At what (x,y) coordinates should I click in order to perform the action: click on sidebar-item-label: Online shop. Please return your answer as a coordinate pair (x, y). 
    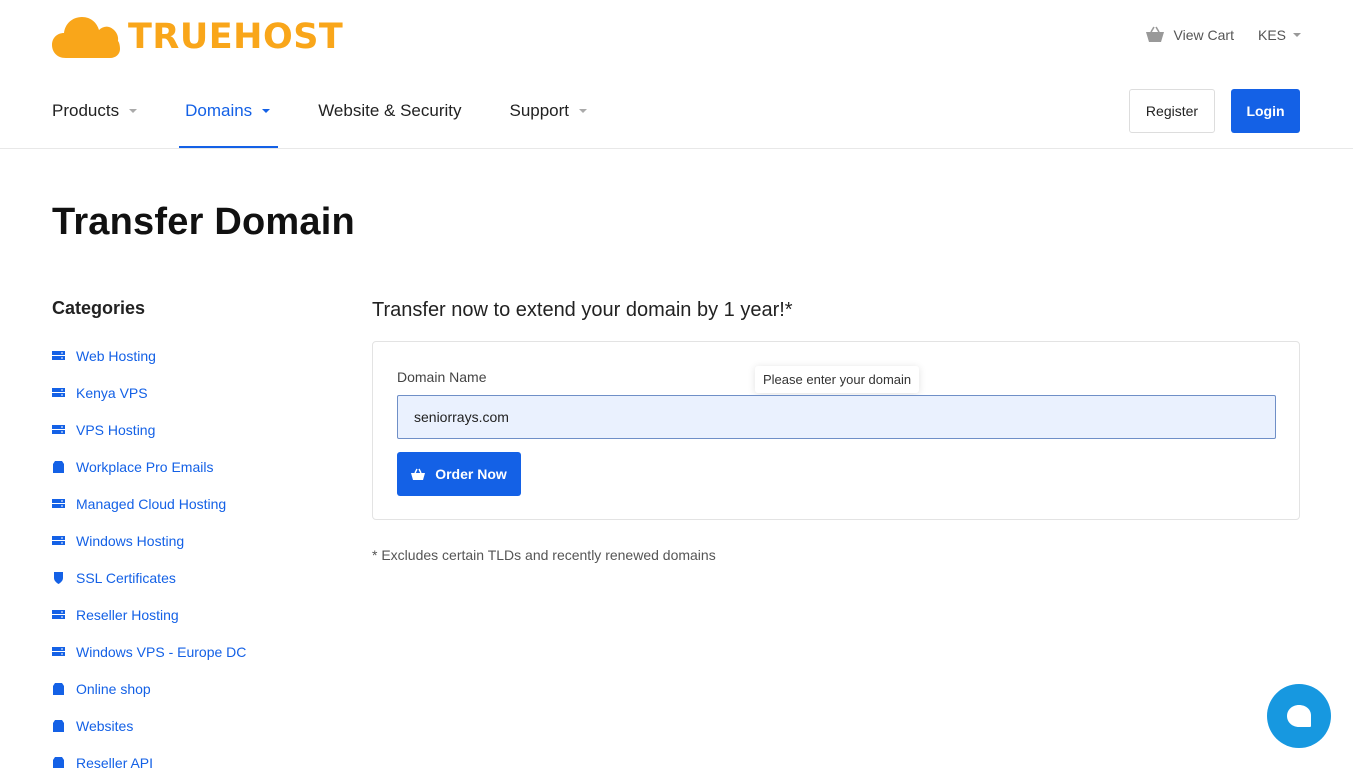
    Looking at the image, I should click on (113, 688).